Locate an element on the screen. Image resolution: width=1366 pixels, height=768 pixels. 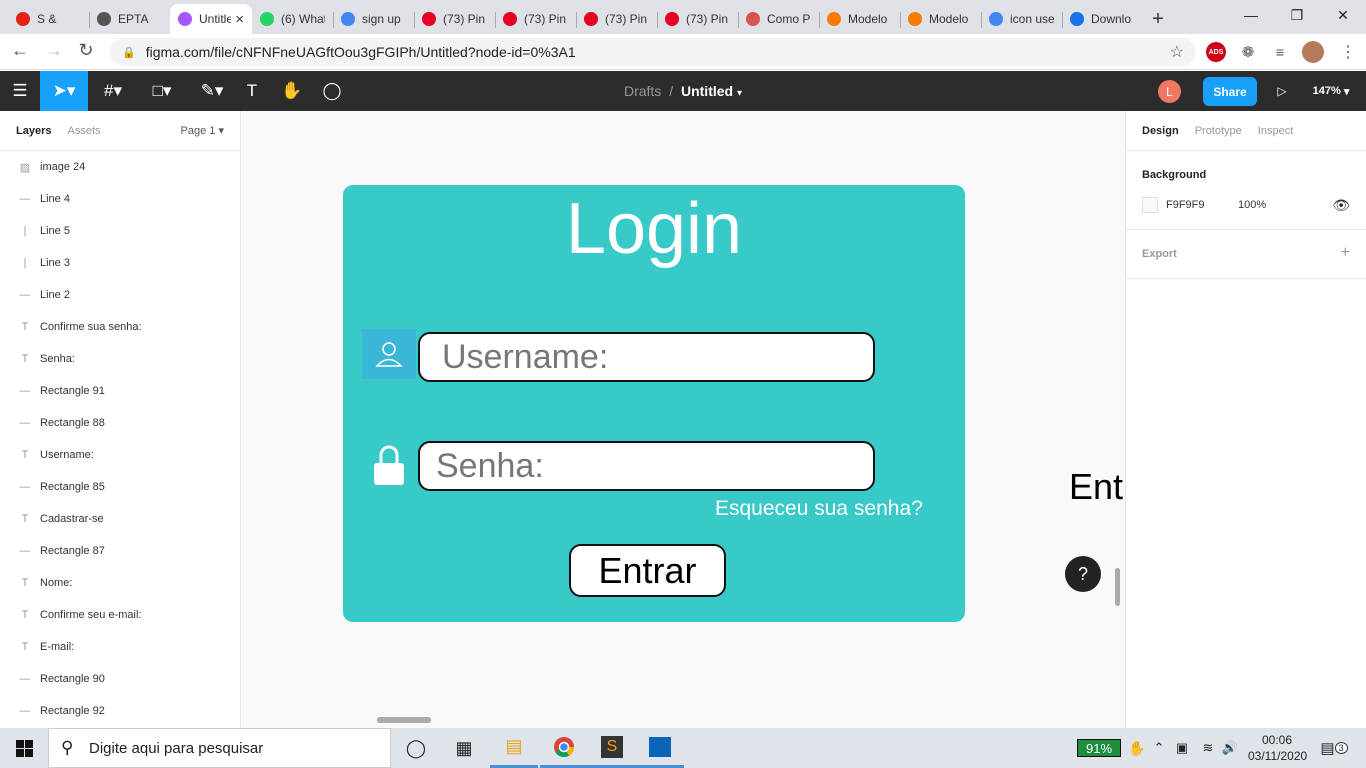
tab-design: Design is located at coordinates (1160, 131).